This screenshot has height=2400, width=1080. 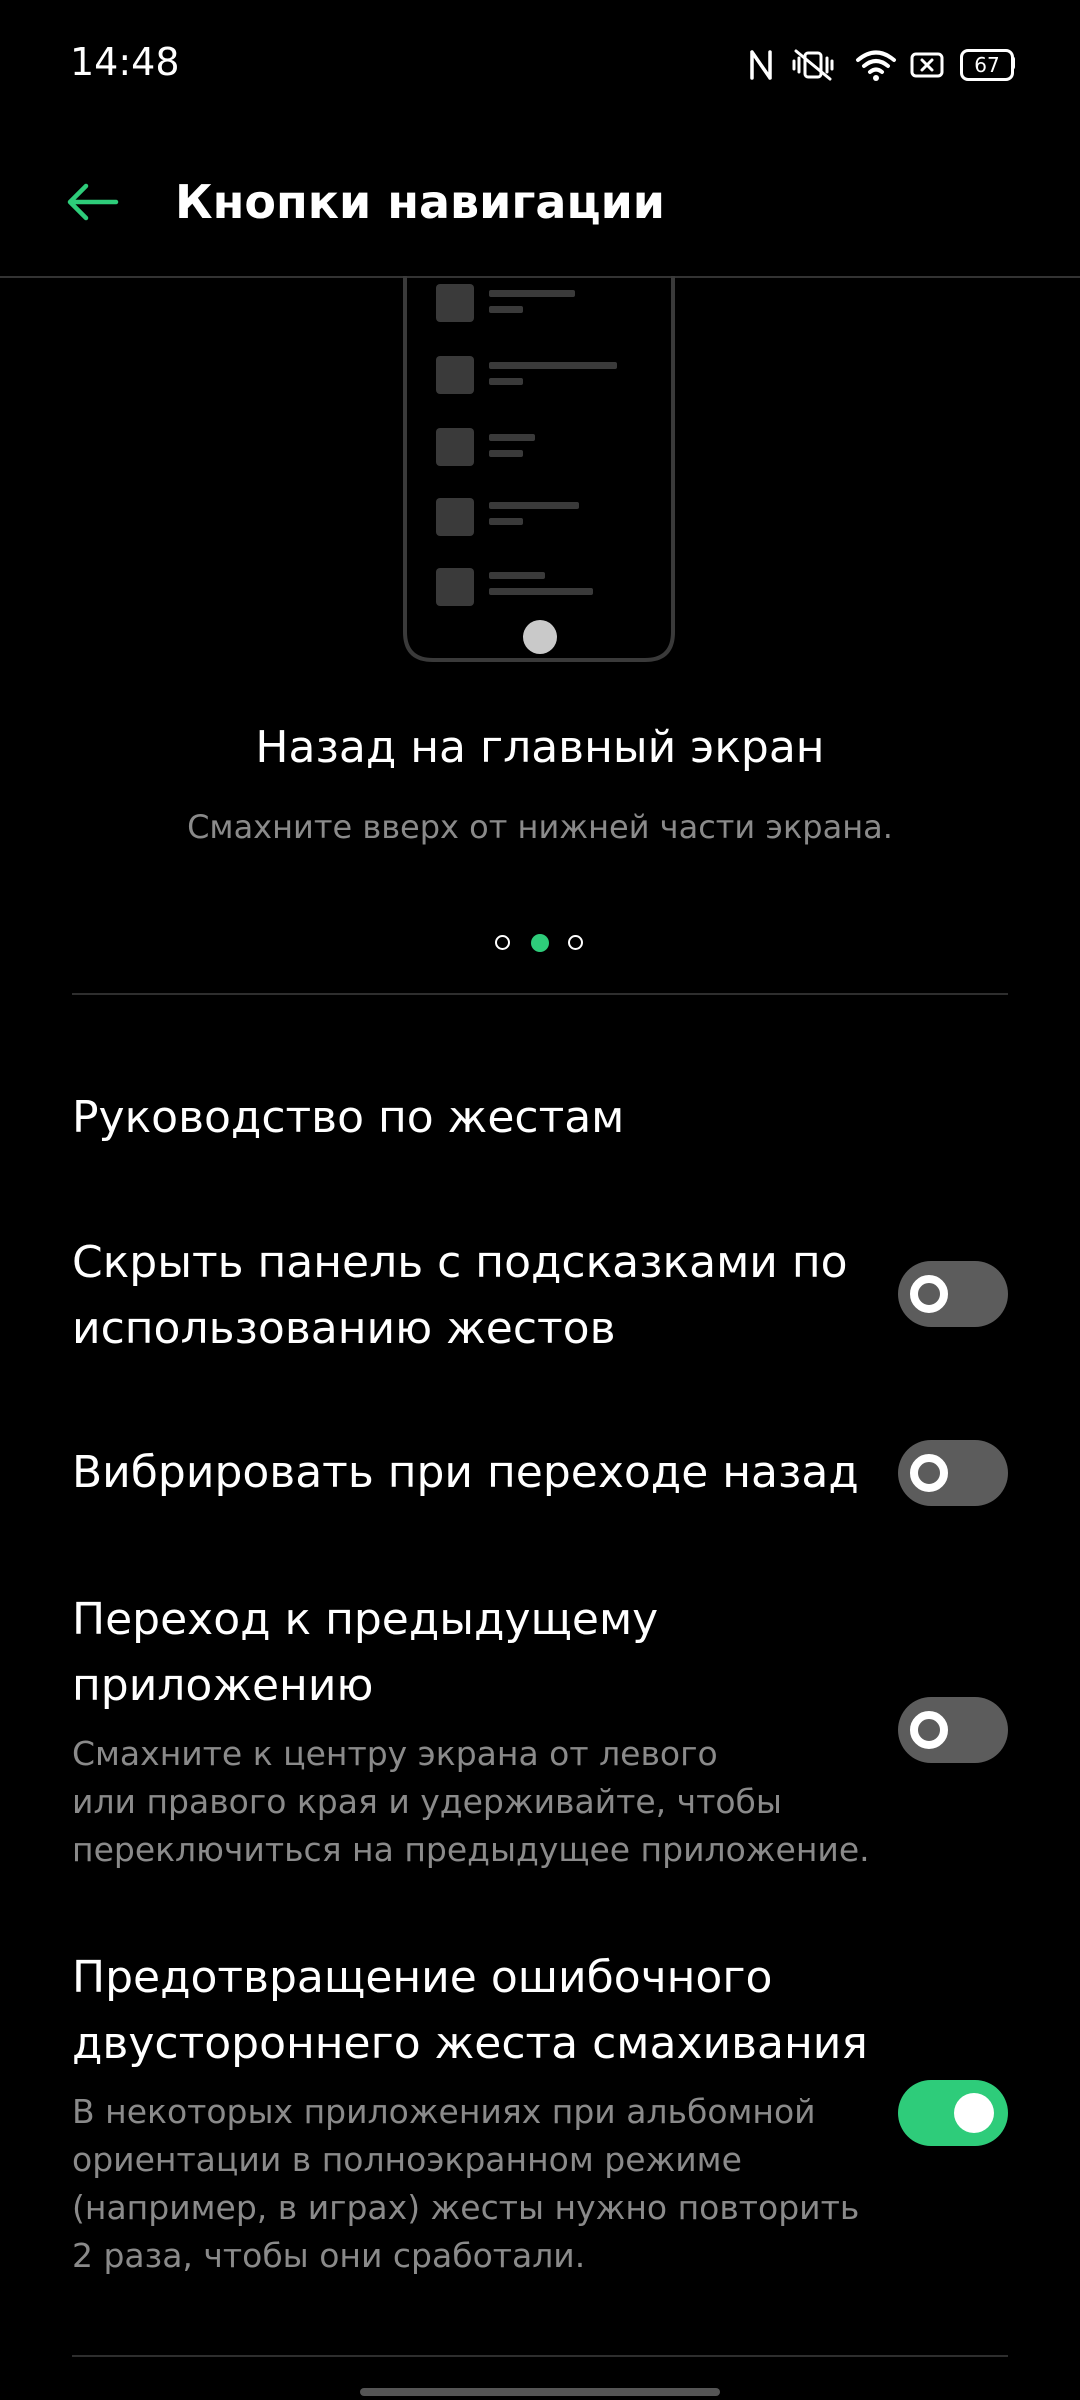 What do you see at coordinates (329, 2255) in the screenshot?
I see `prevent-double-swipe-desc-line4: 2 раза, чтобы они сработали.` at bounding box center [329, 2255].